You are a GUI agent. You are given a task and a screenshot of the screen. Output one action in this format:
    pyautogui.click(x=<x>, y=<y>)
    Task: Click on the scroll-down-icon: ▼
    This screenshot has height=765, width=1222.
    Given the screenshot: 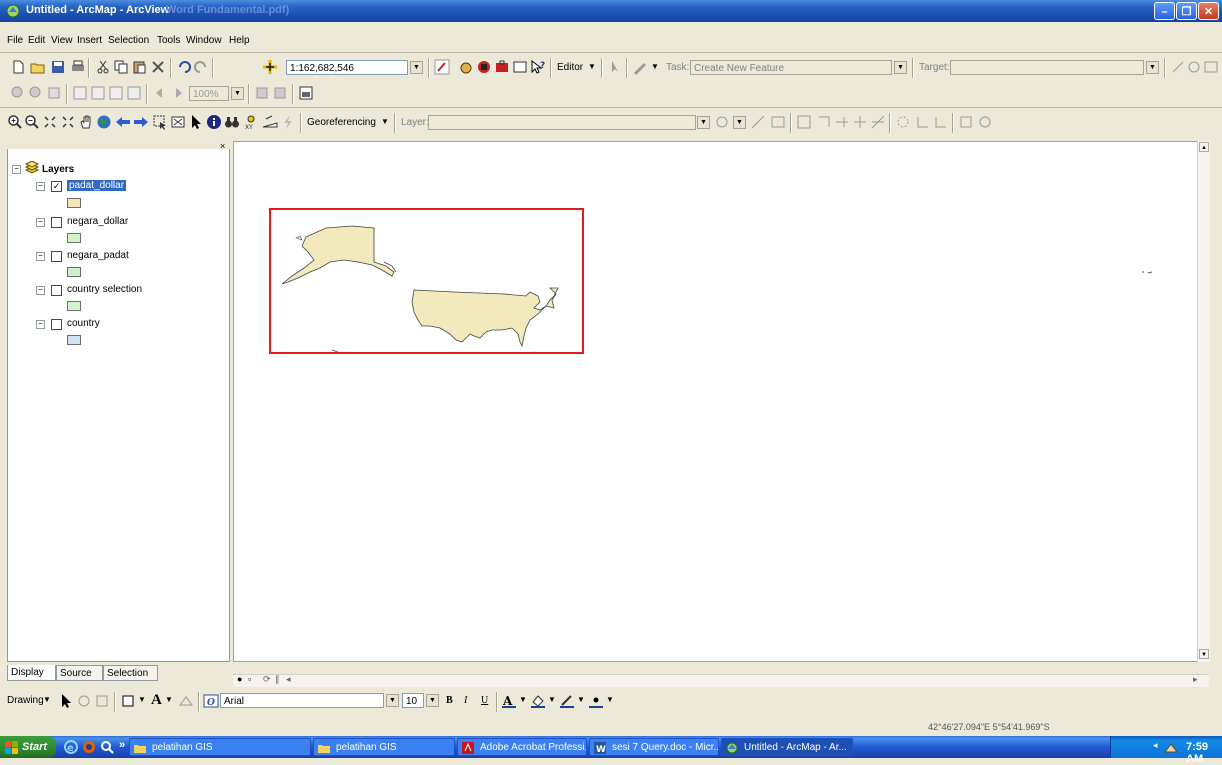 What is the action you would take?
    pyautogui.click(x=1204, y=654)
    